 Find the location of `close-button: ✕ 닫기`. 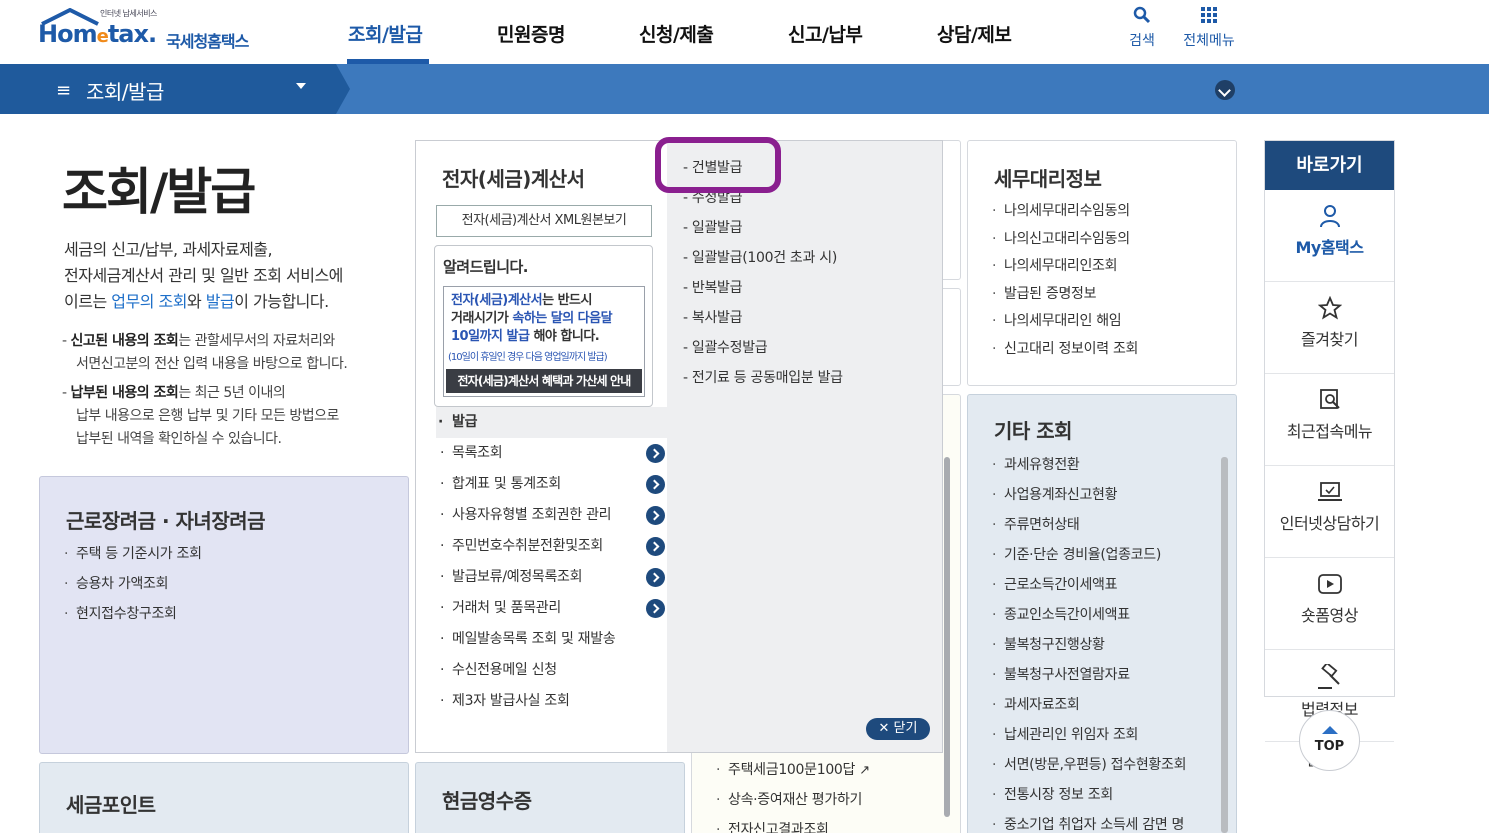

close-button: ✕ 닫기 is located at coordinates (898, 729).